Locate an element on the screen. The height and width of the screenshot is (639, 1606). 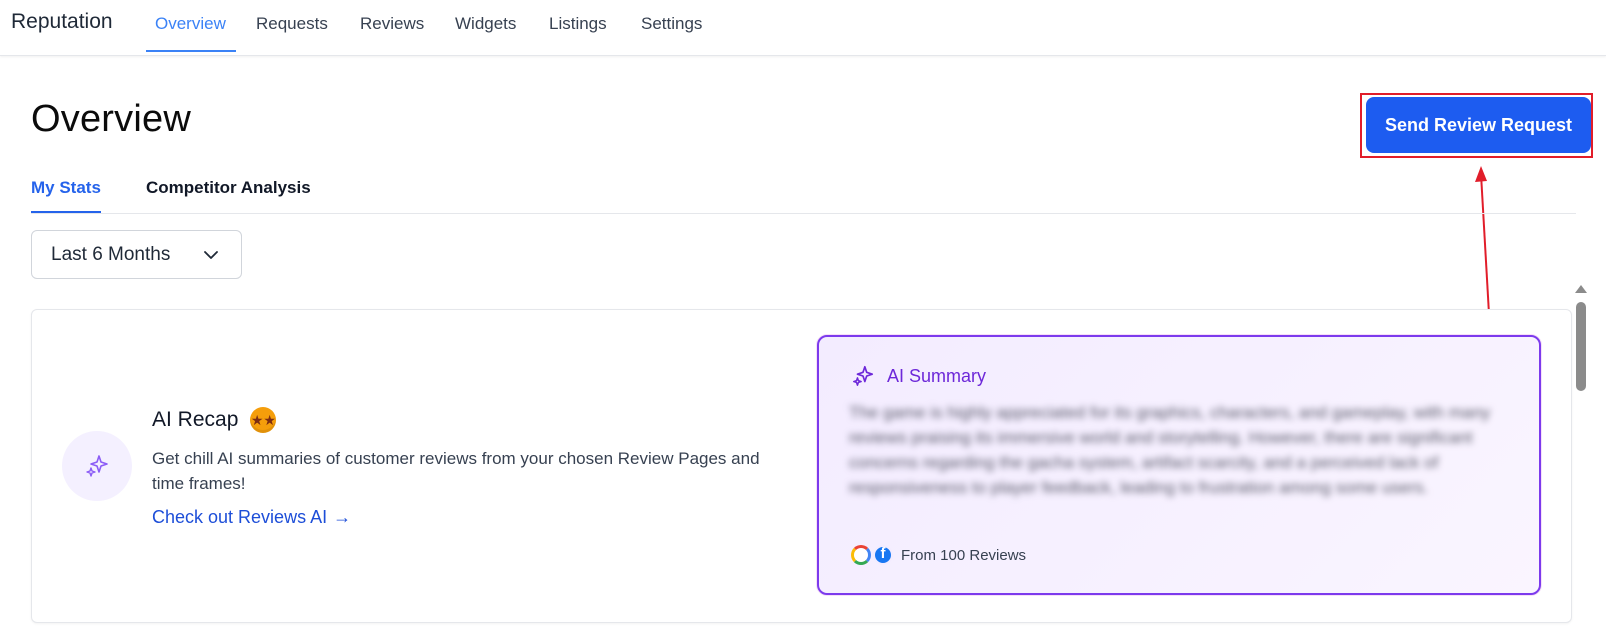
page-title: Overview is located at coordinates (111, 119).